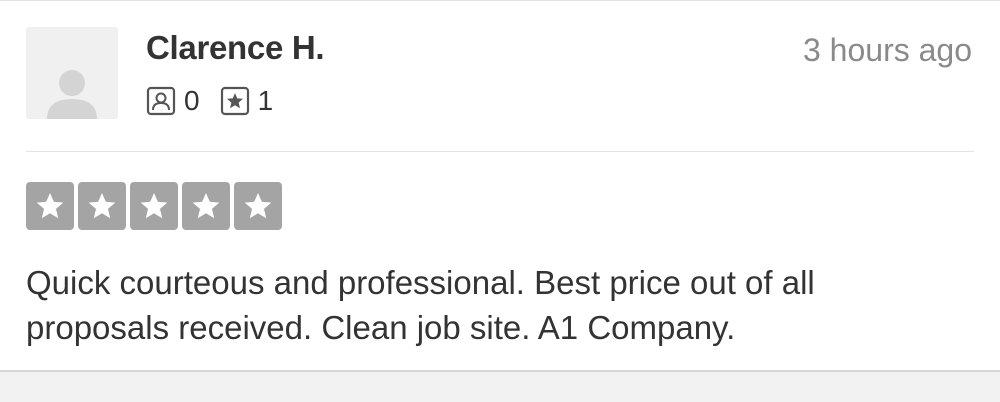 The width and height of the screenshot is (1000, 402). What do you see at coordinates (235, 48) in the screenshot?
I see `author-name: Clarence H.` at bounding box center [235, 48].